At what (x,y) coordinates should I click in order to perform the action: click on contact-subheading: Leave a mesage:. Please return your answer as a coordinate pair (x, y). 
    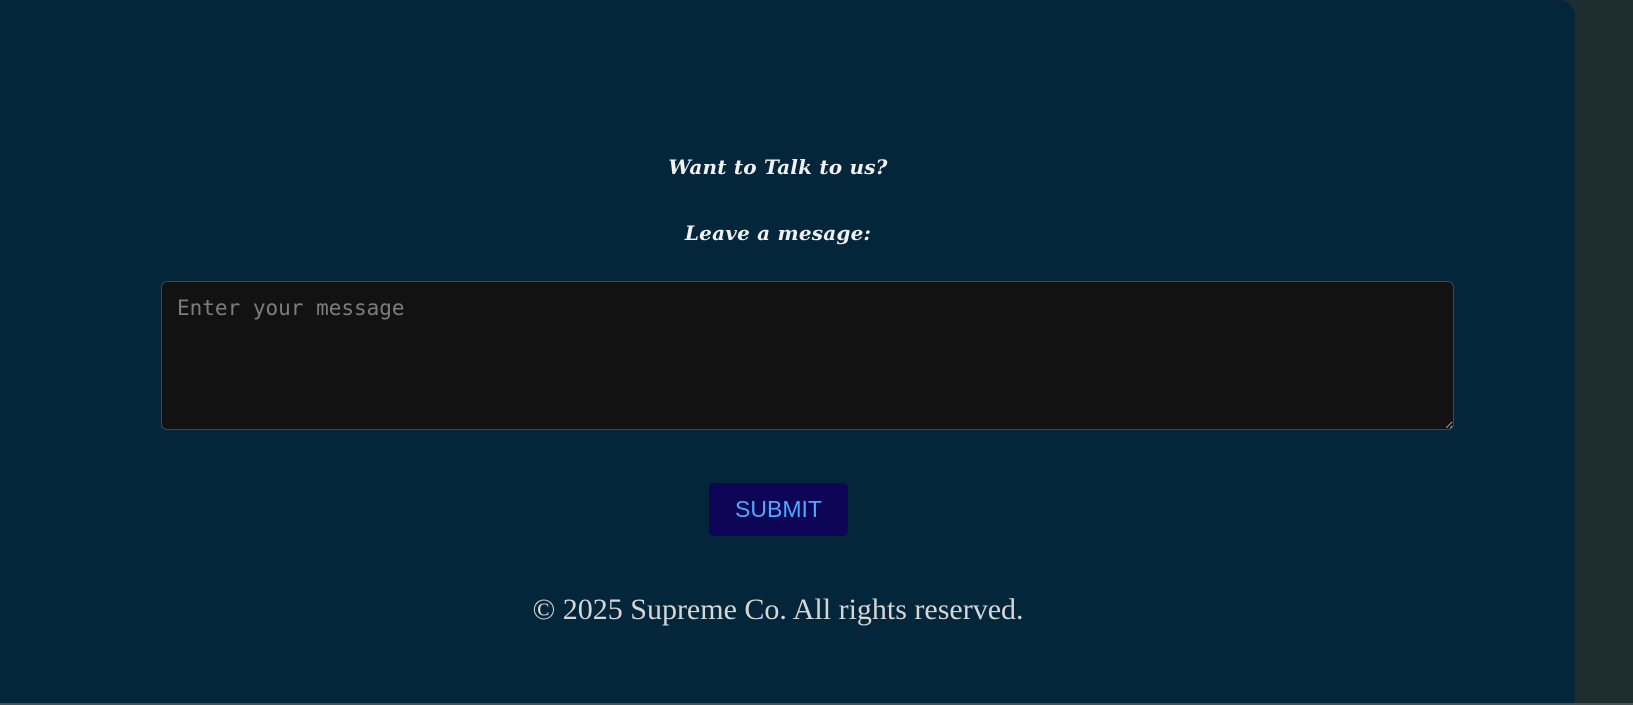
    Looking at the image, I should click on (778, 233).